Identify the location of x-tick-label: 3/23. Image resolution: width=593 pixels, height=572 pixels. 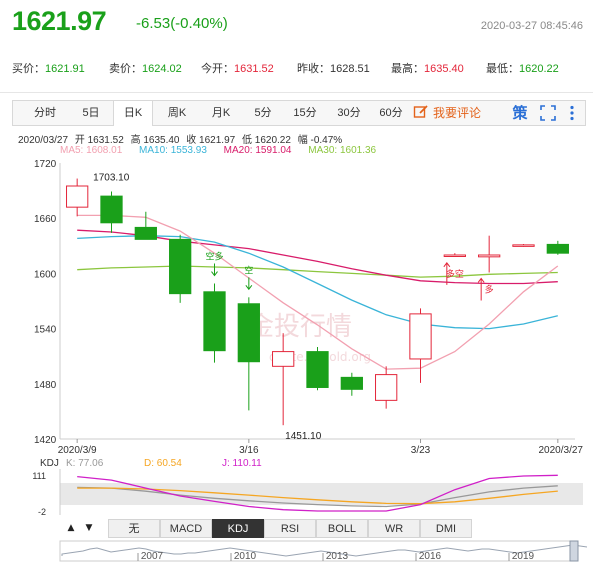
(421, 450).